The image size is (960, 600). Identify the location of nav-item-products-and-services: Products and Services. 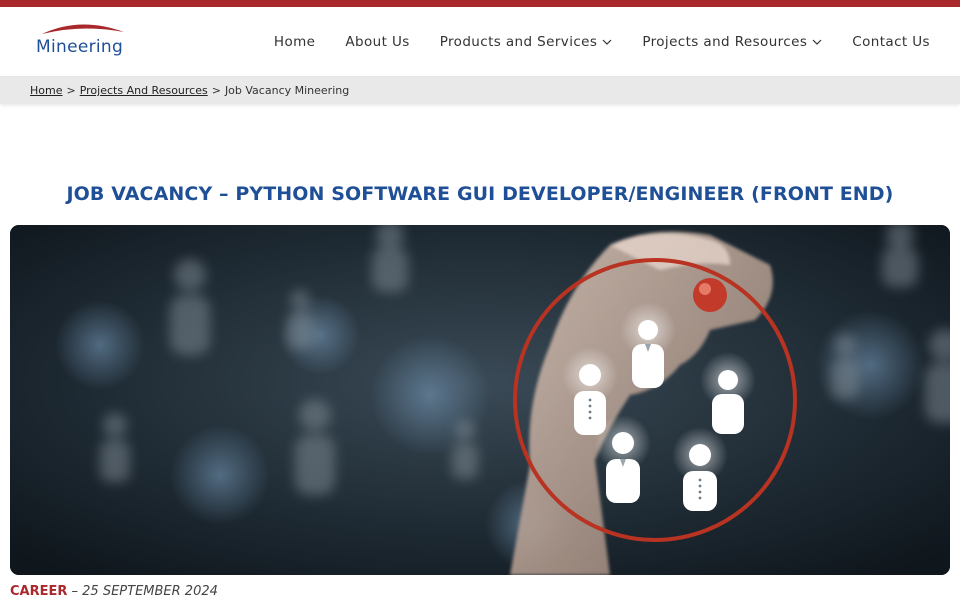
(526, 42).